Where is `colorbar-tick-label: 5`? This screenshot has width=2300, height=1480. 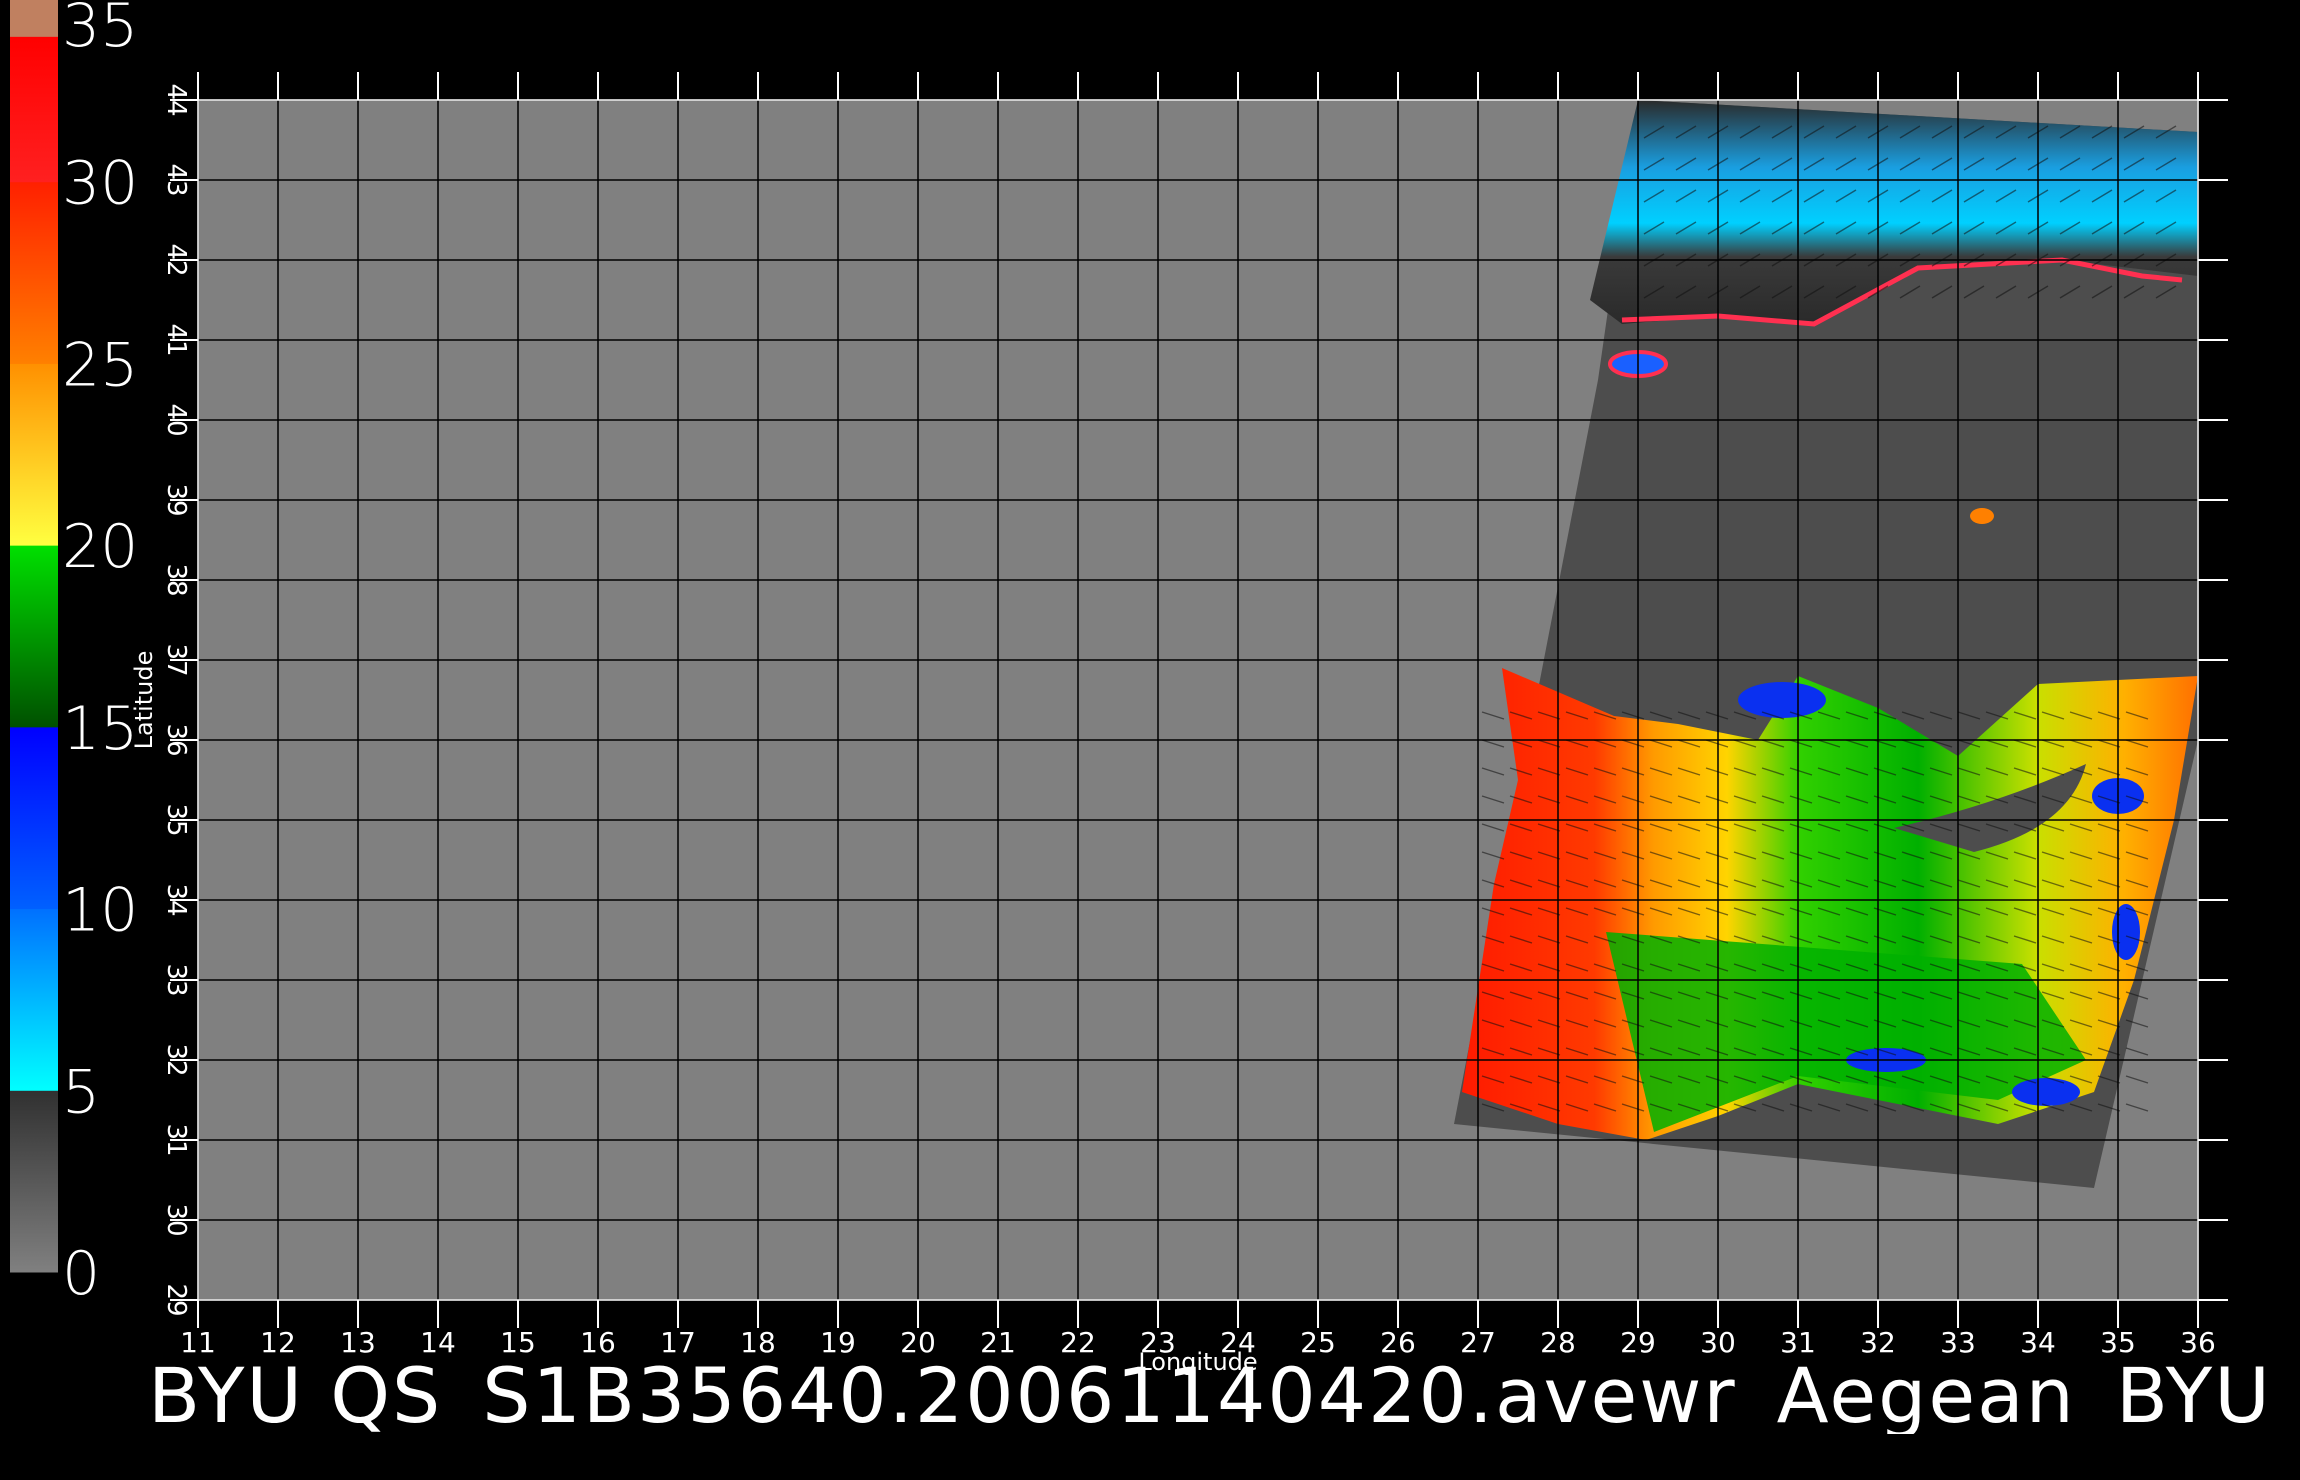 colorbar-tick-label: 5 is located at coordinates (81, 1092).